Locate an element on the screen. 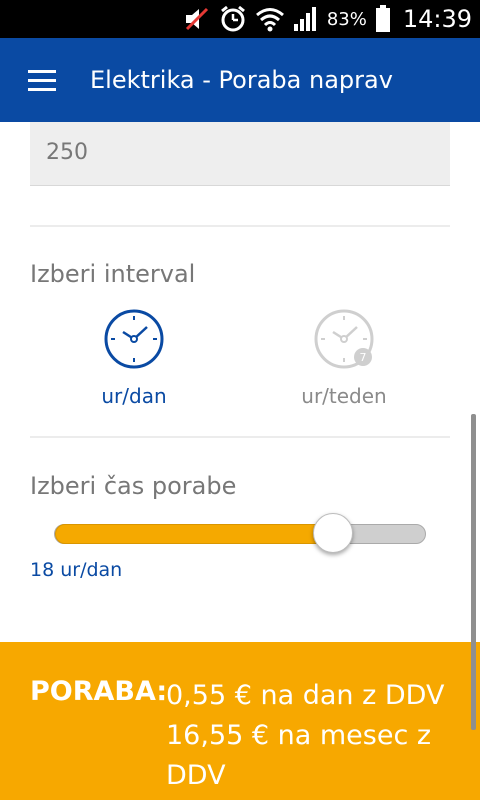 The image size is (480, 800). muted-speaker-icon is located at coordinates (196, 19).